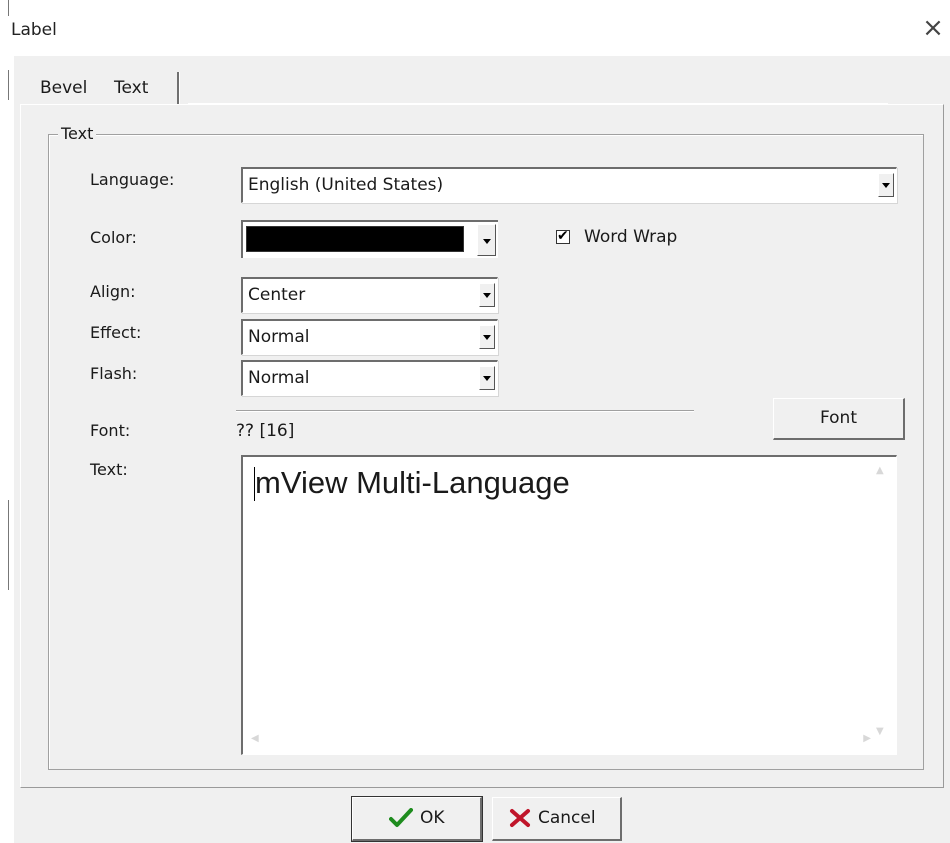 This screenshot has height=843, width=950. Describe the element at coordinates (178, 88) in the screenshot. I see `tab-separator` at that location.